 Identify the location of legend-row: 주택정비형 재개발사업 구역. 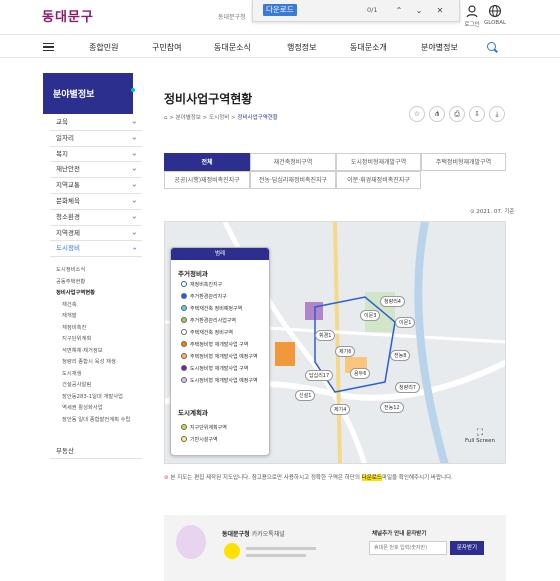
(214, 344).